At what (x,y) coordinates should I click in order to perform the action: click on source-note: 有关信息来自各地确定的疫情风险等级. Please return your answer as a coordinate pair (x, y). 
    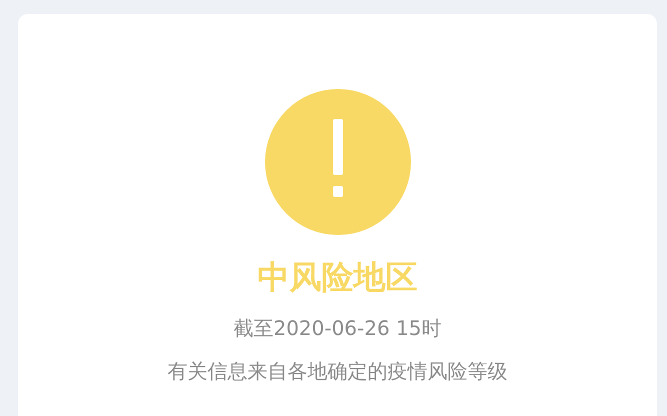
    Looking at the image, I should click on (338, 371).